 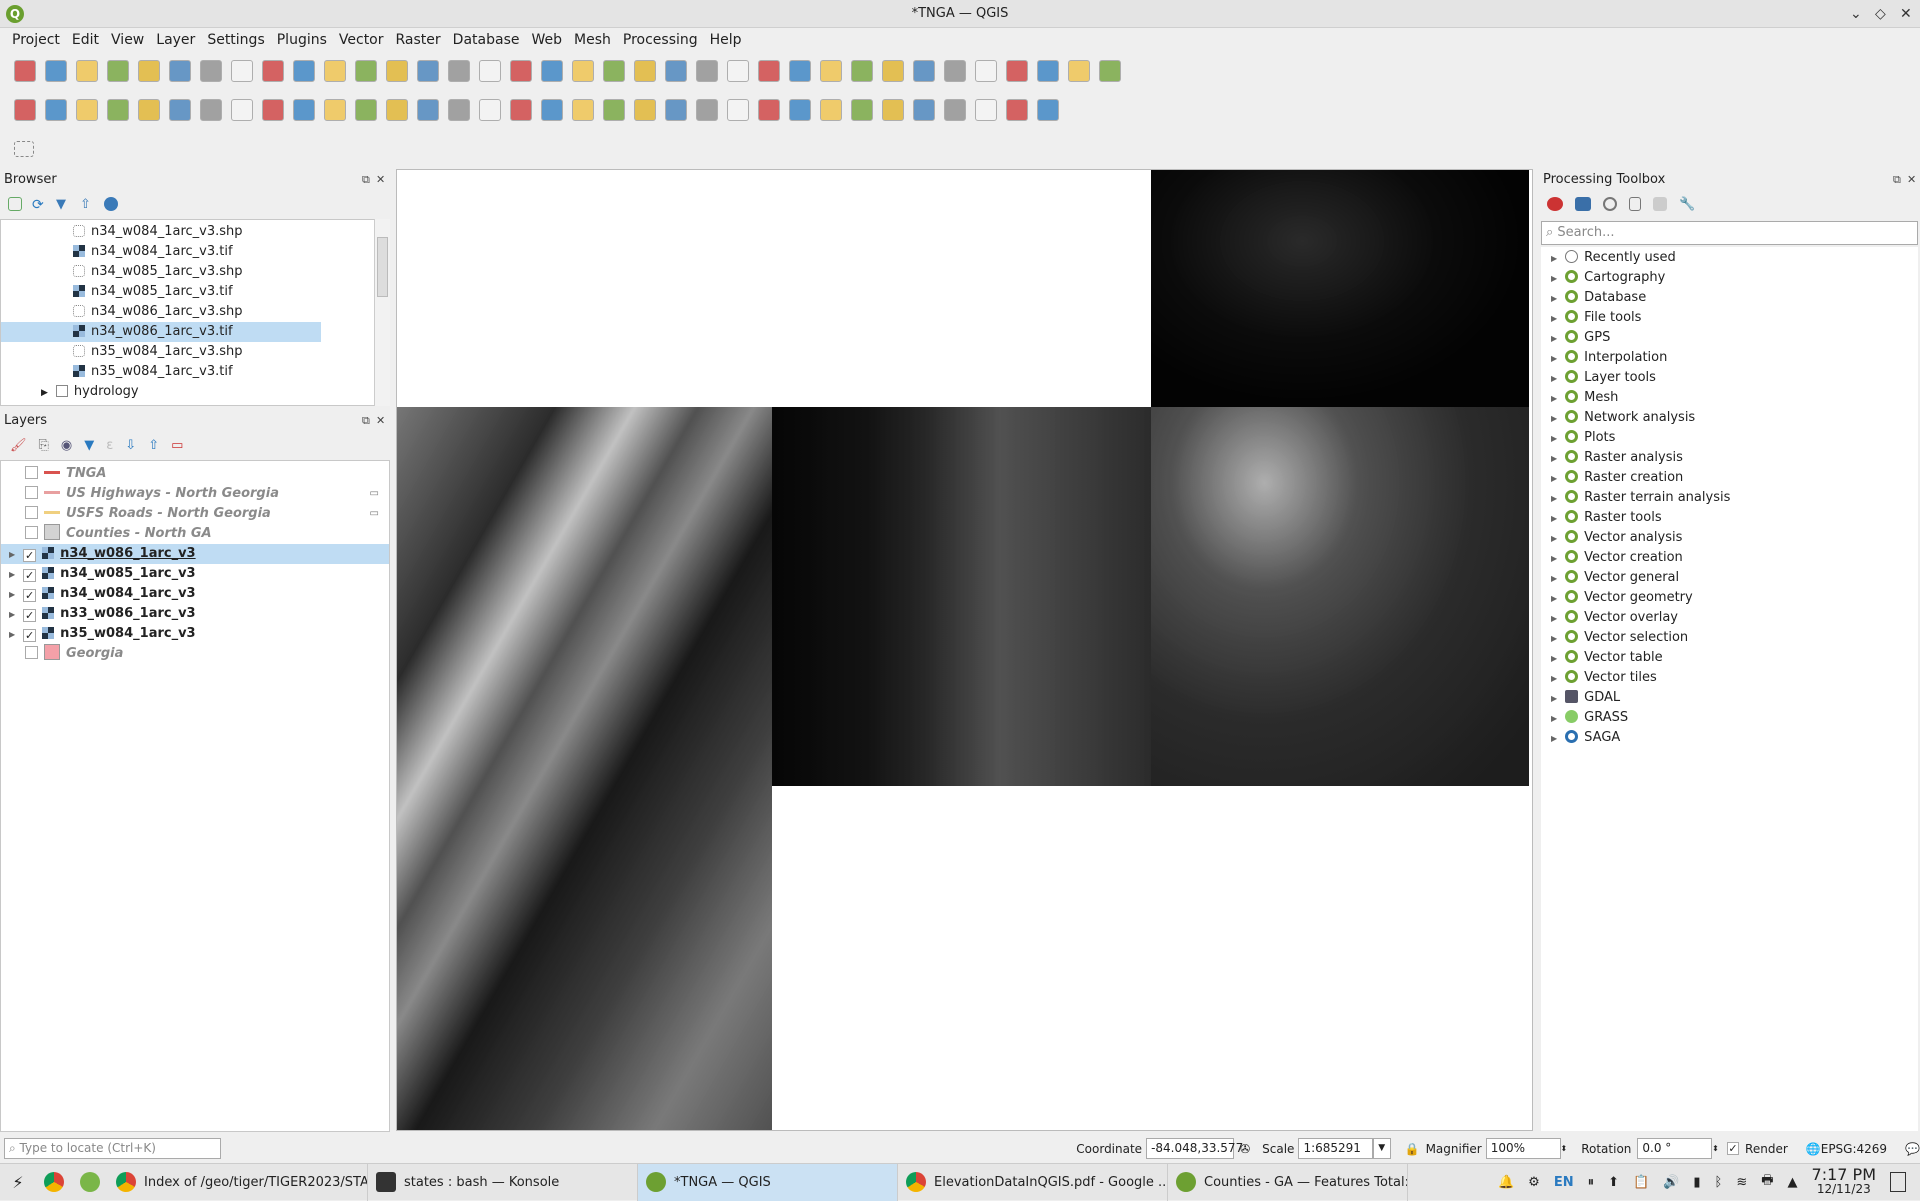 What do you see at coordinates (1715, 1148) in the screenshot?
I see `rotation-spinner-icon: ⬍` at bounding box center [1715, 1148].